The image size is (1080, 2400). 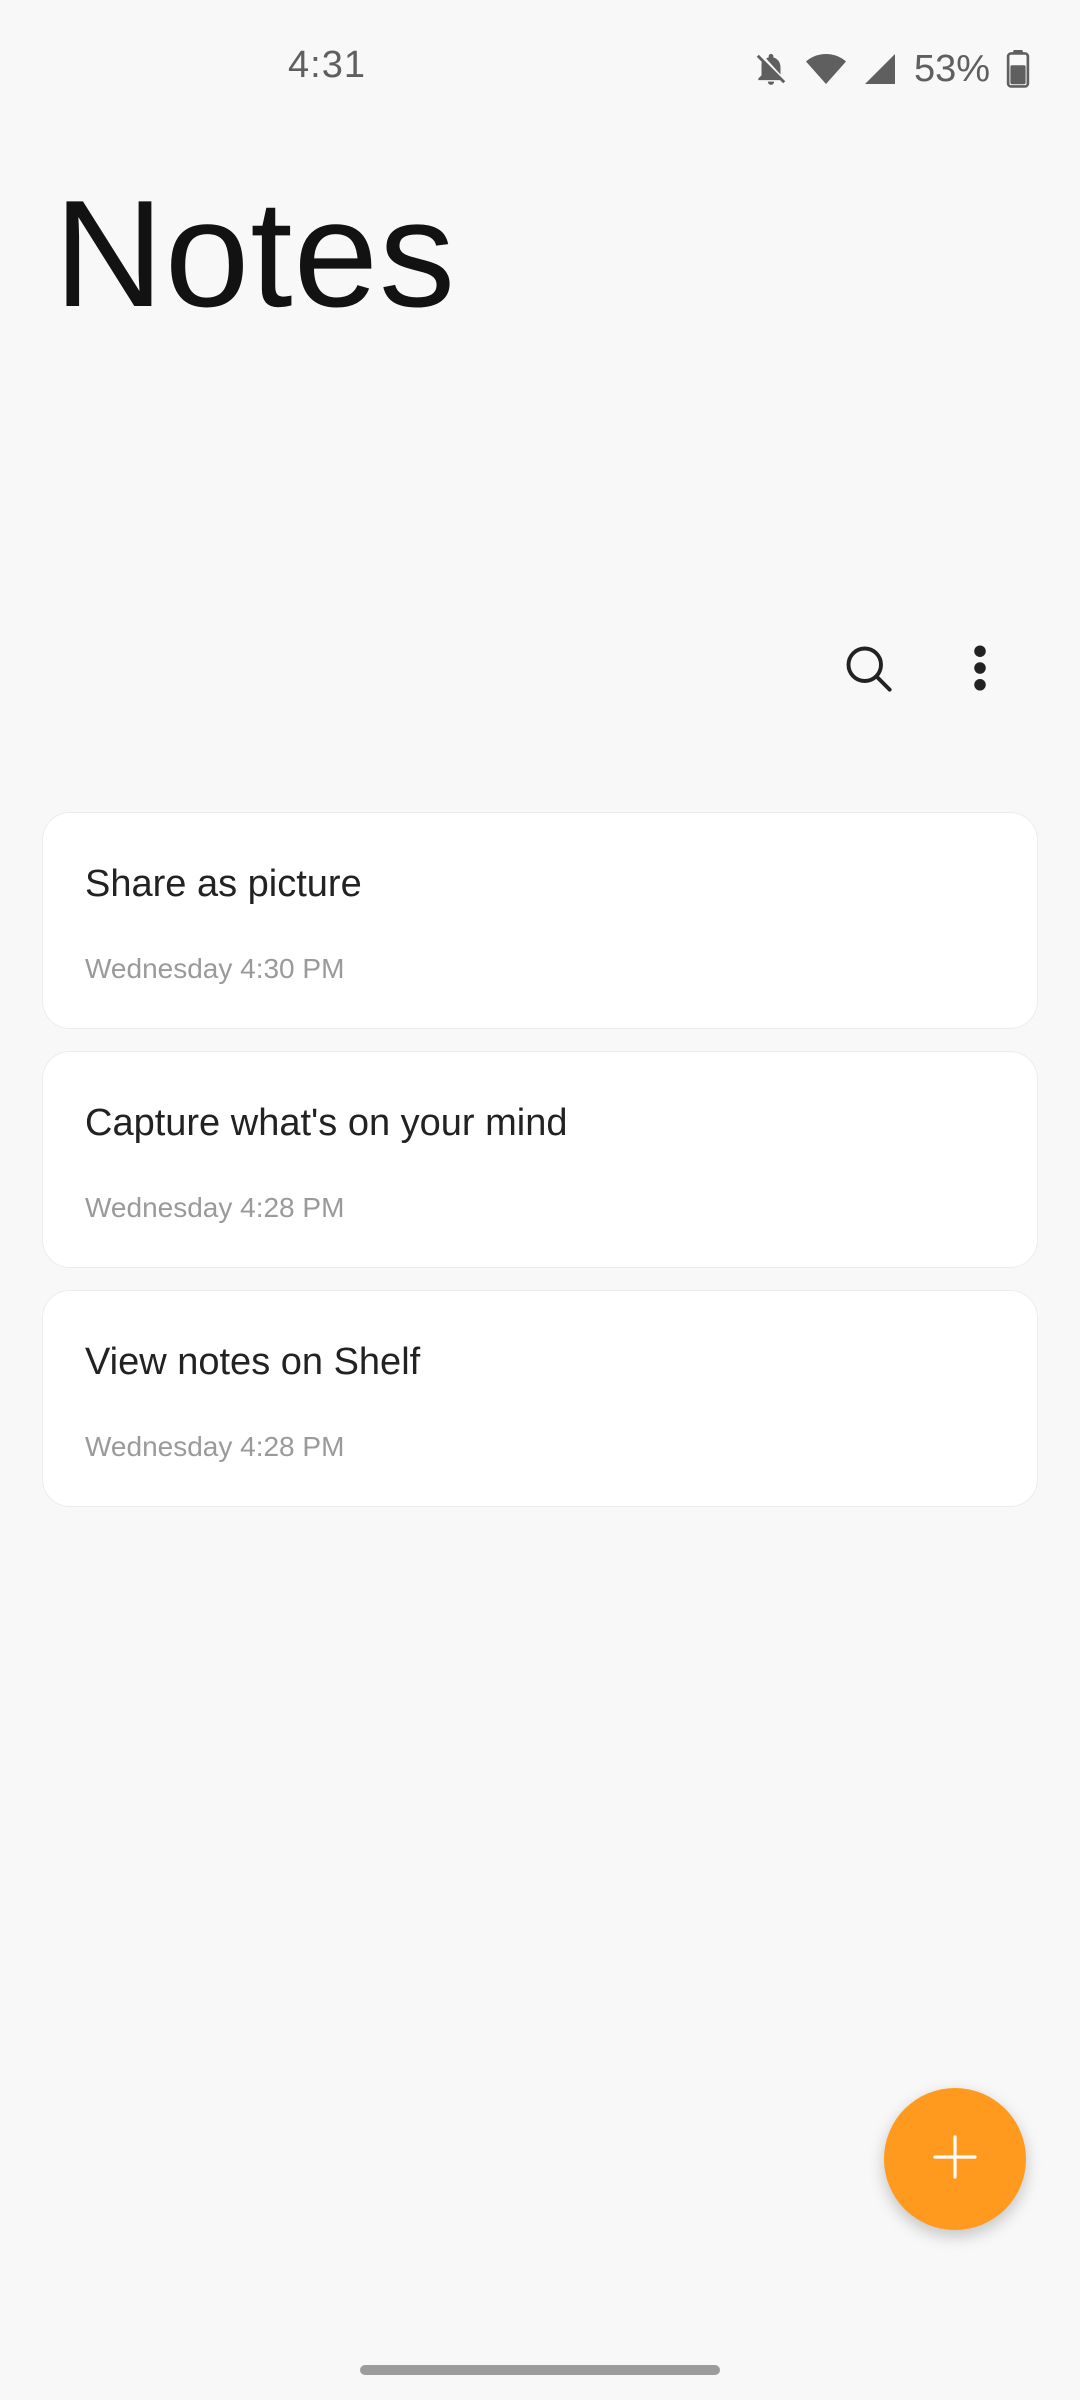 I want to click on bell-off-icon, so click(x=771, y=69).